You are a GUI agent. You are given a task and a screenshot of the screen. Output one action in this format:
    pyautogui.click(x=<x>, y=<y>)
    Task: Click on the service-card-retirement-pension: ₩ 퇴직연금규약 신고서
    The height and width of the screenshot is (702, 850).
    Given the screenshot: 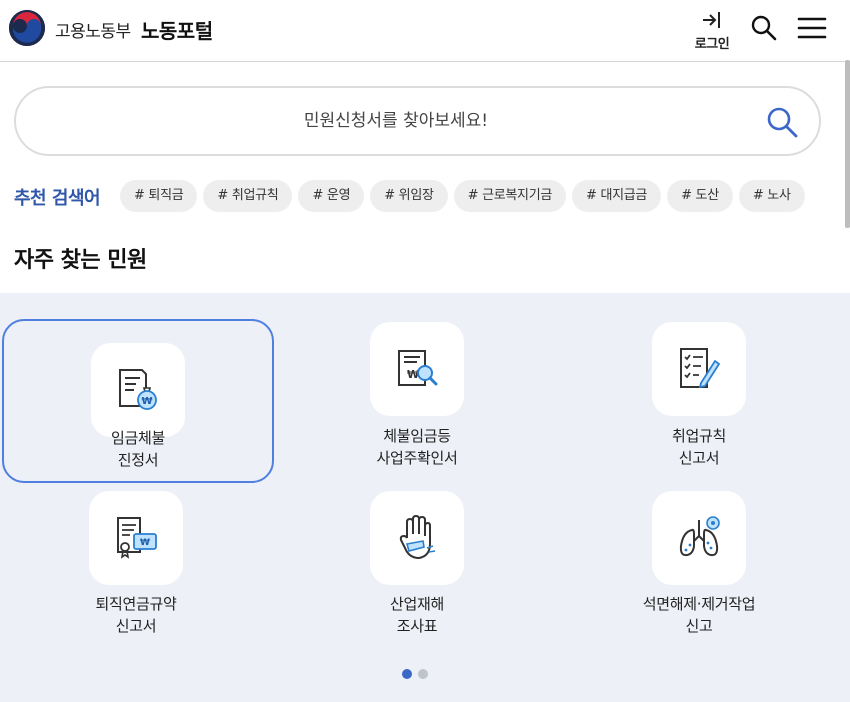 What is the action you would take?
    pyautogui.click(x=136, y=571)
    